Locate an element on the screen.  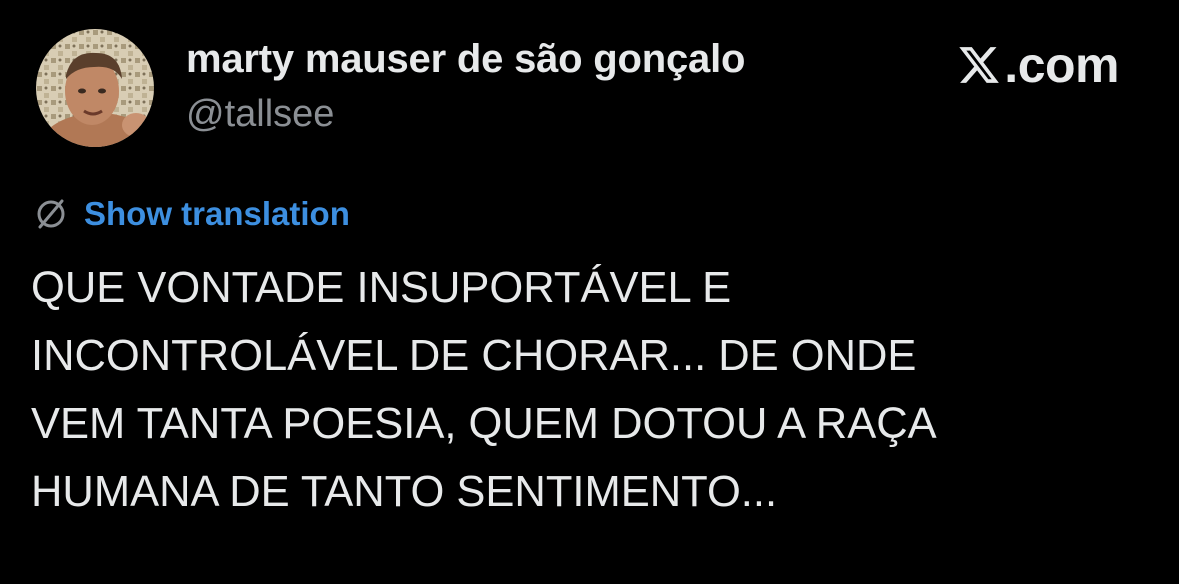
tweet-line: INCONTROLÁVEL DE CHORAR... DE ONDE is located at coordinates (474, 356).